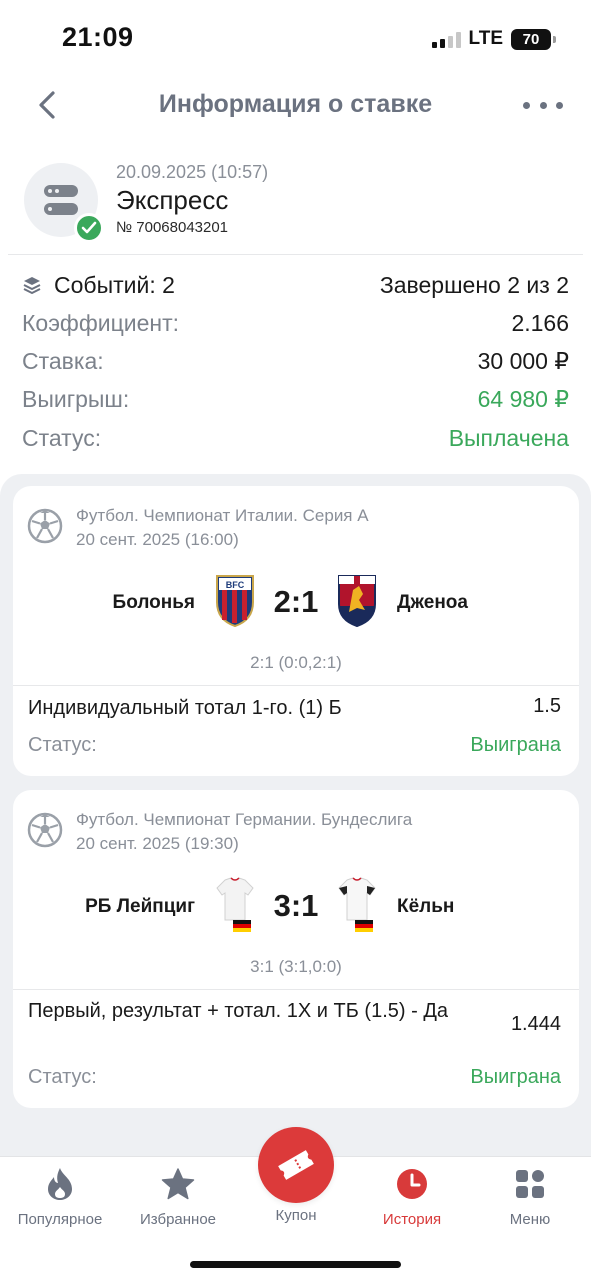  I want to click on bologna-logo-icon: BFC, so click(235, 601).